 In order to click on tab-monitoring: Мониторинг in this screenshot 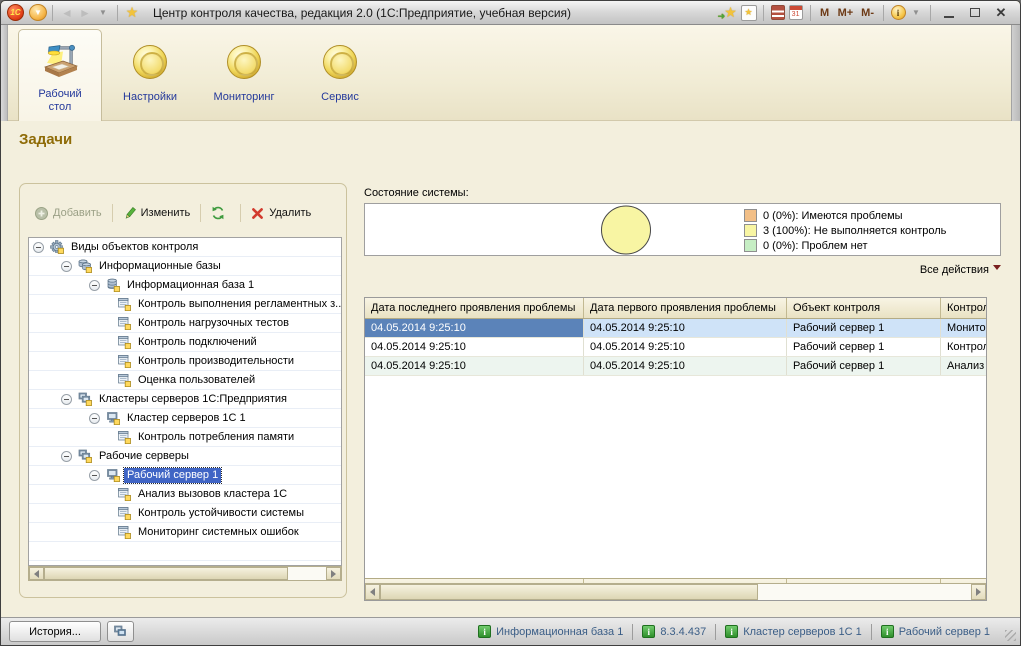, I will do `click(244, 73)`.